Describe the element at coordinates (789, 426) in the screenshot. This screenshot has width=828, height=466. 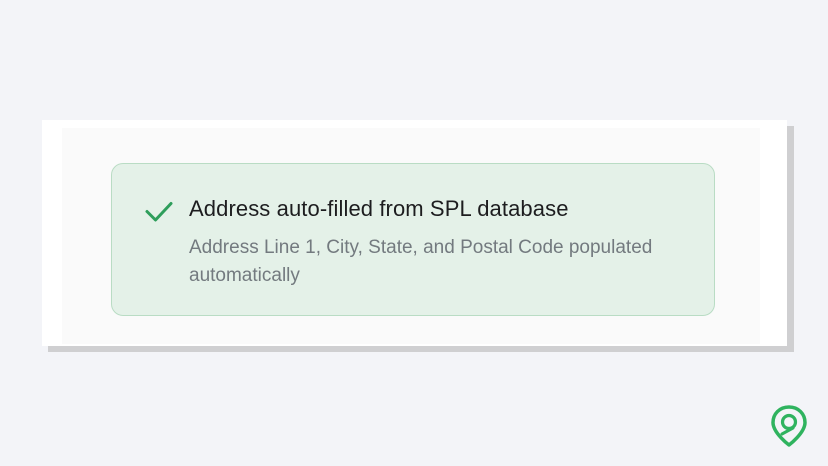
I see `location-pin-logo-icon` at that location.